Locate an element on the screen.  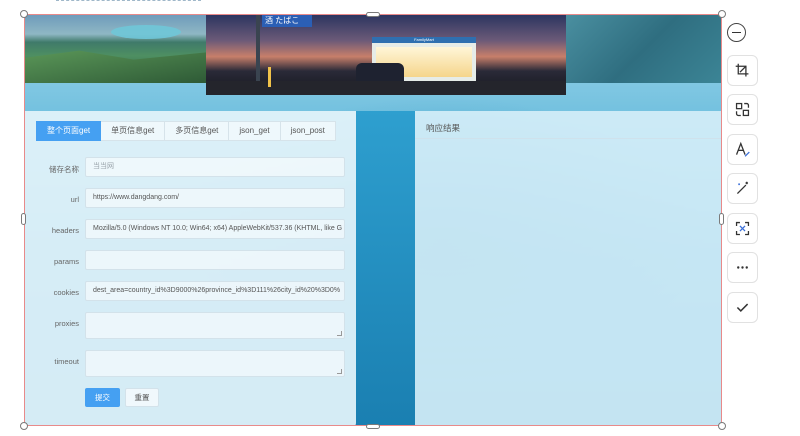
params-input is located at coordinates (215, 260).